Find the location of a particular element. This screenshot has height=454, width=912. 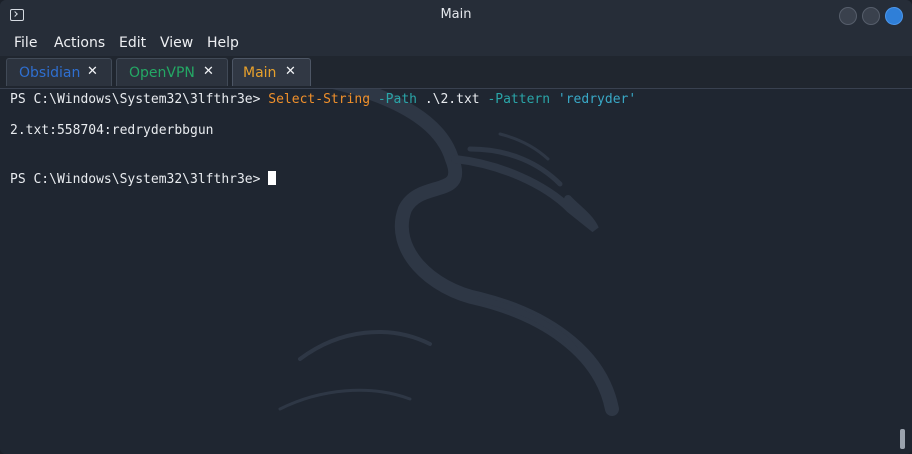

pattern-parameter: -Pattern is located at coordinates (519, 99).